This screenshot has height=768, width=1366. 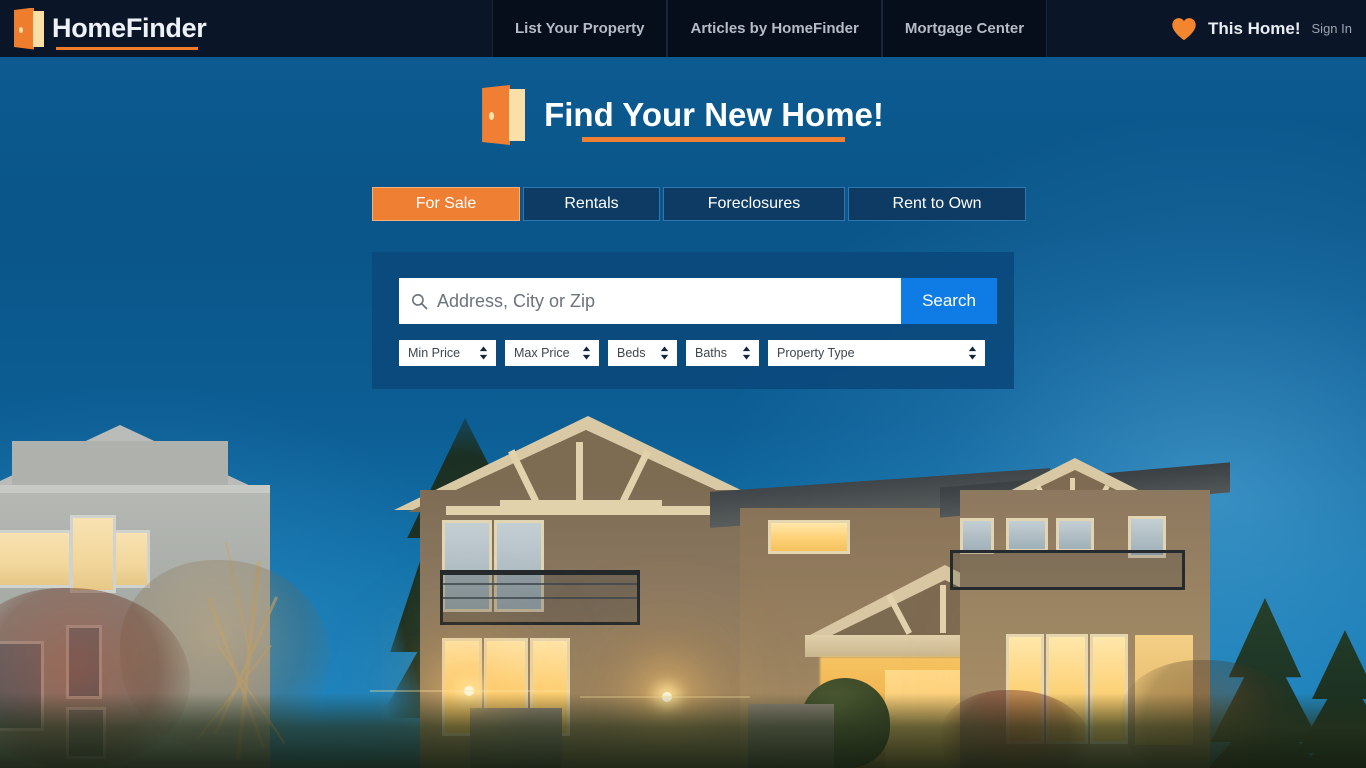 I want to click on tab-rent-to-own: Rent to Own, so click(x=937, y=204).